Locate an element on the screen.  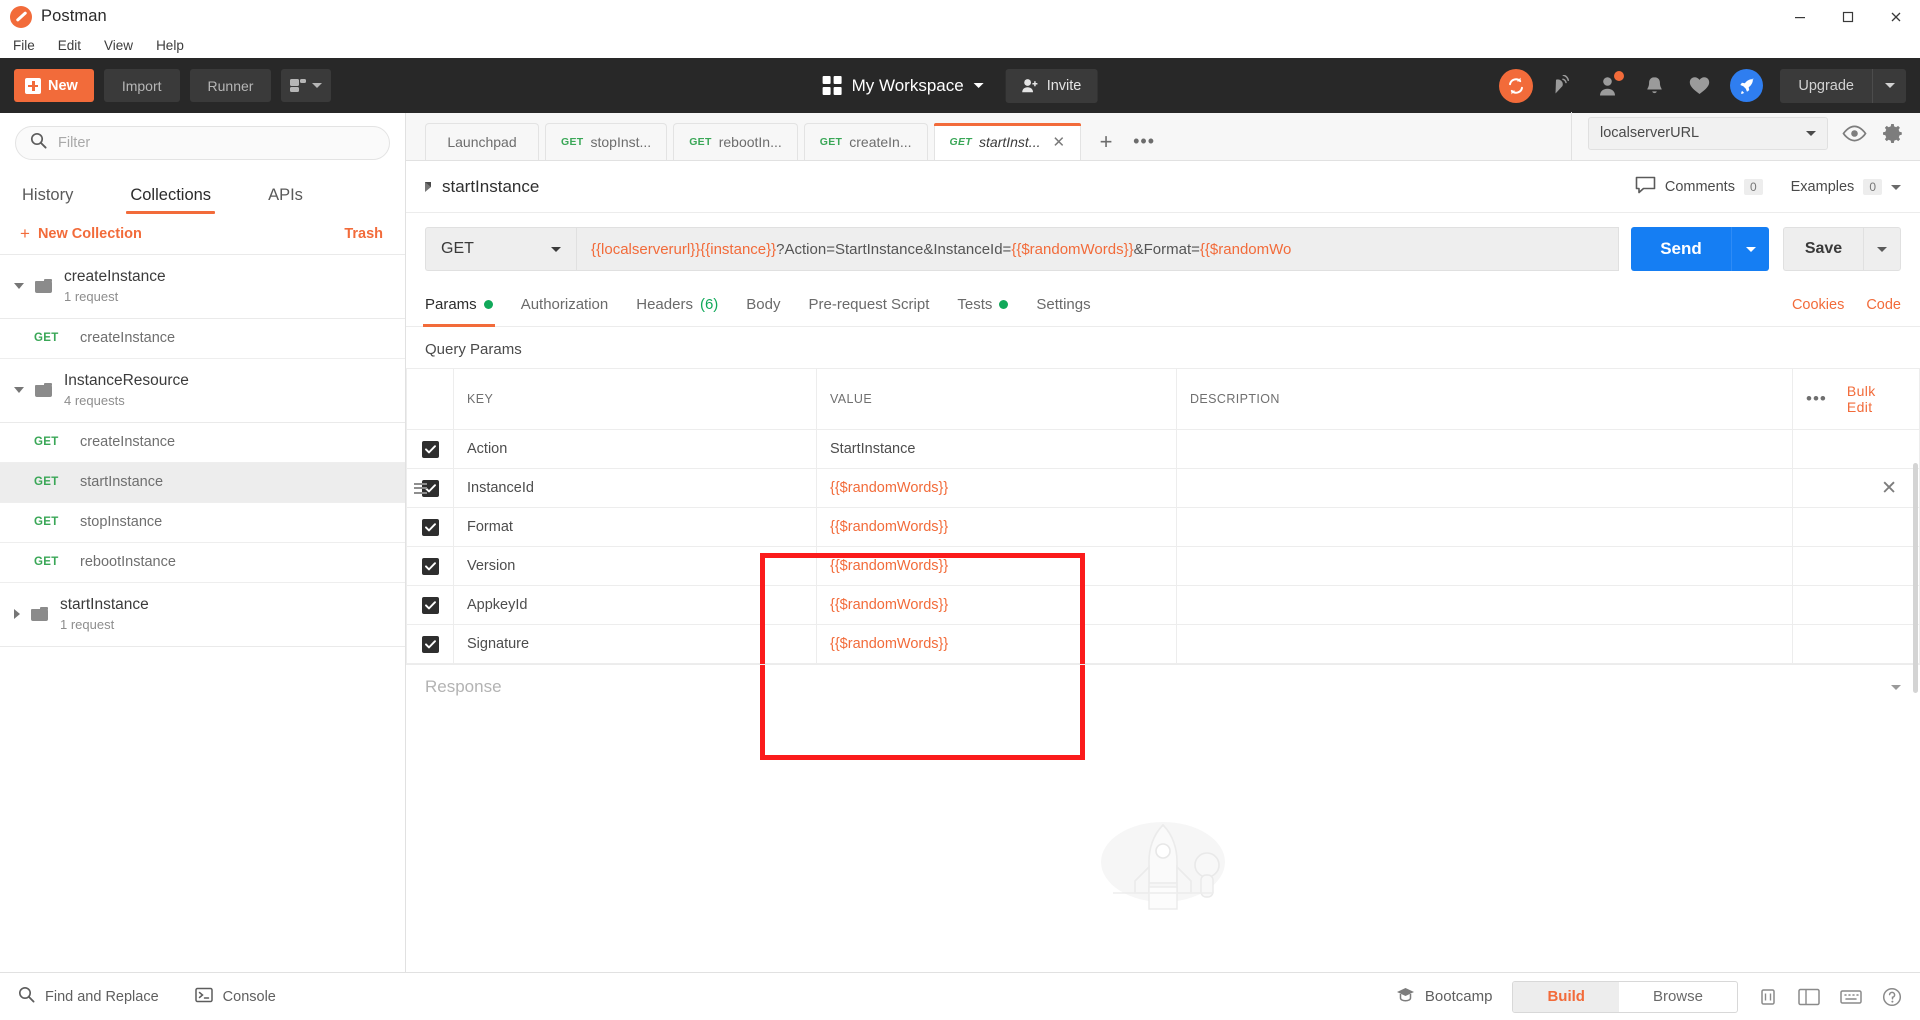
menu-item-file: File is located at coordinates (24, 45).